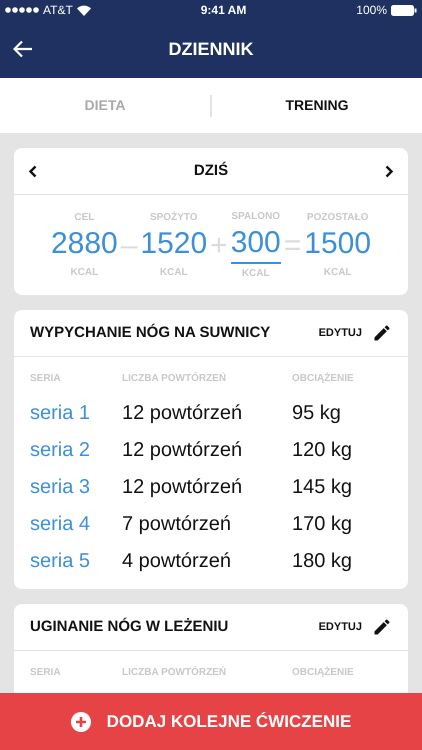 Image resolution: width=422 pixels, height=750 pixels. I want to click on carrier: AT&T, so click(58, 10).